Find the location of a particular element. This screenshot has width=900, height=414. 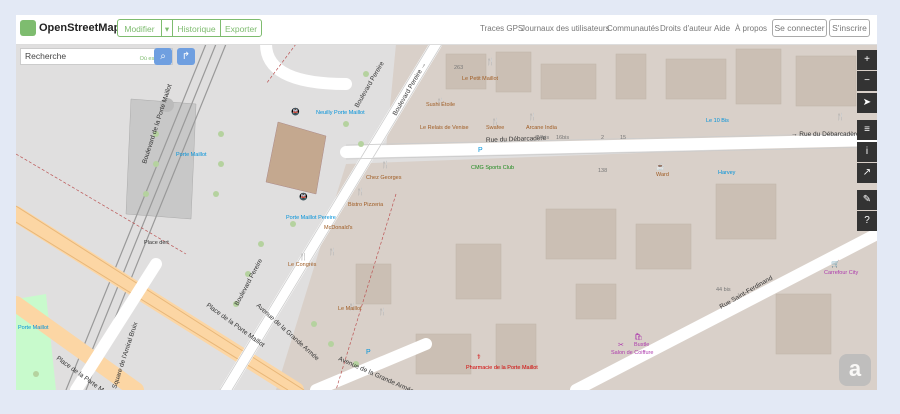

label-bistro: Bistro Pizzeria is located at coordinates (366, 205).